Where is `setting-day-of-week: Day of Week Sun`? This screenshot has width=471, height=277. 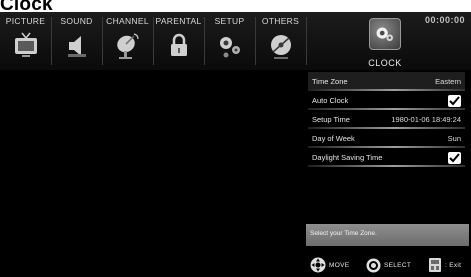 setting-day-of-week: Day of Week Sun is located at coordinates (386, 138).